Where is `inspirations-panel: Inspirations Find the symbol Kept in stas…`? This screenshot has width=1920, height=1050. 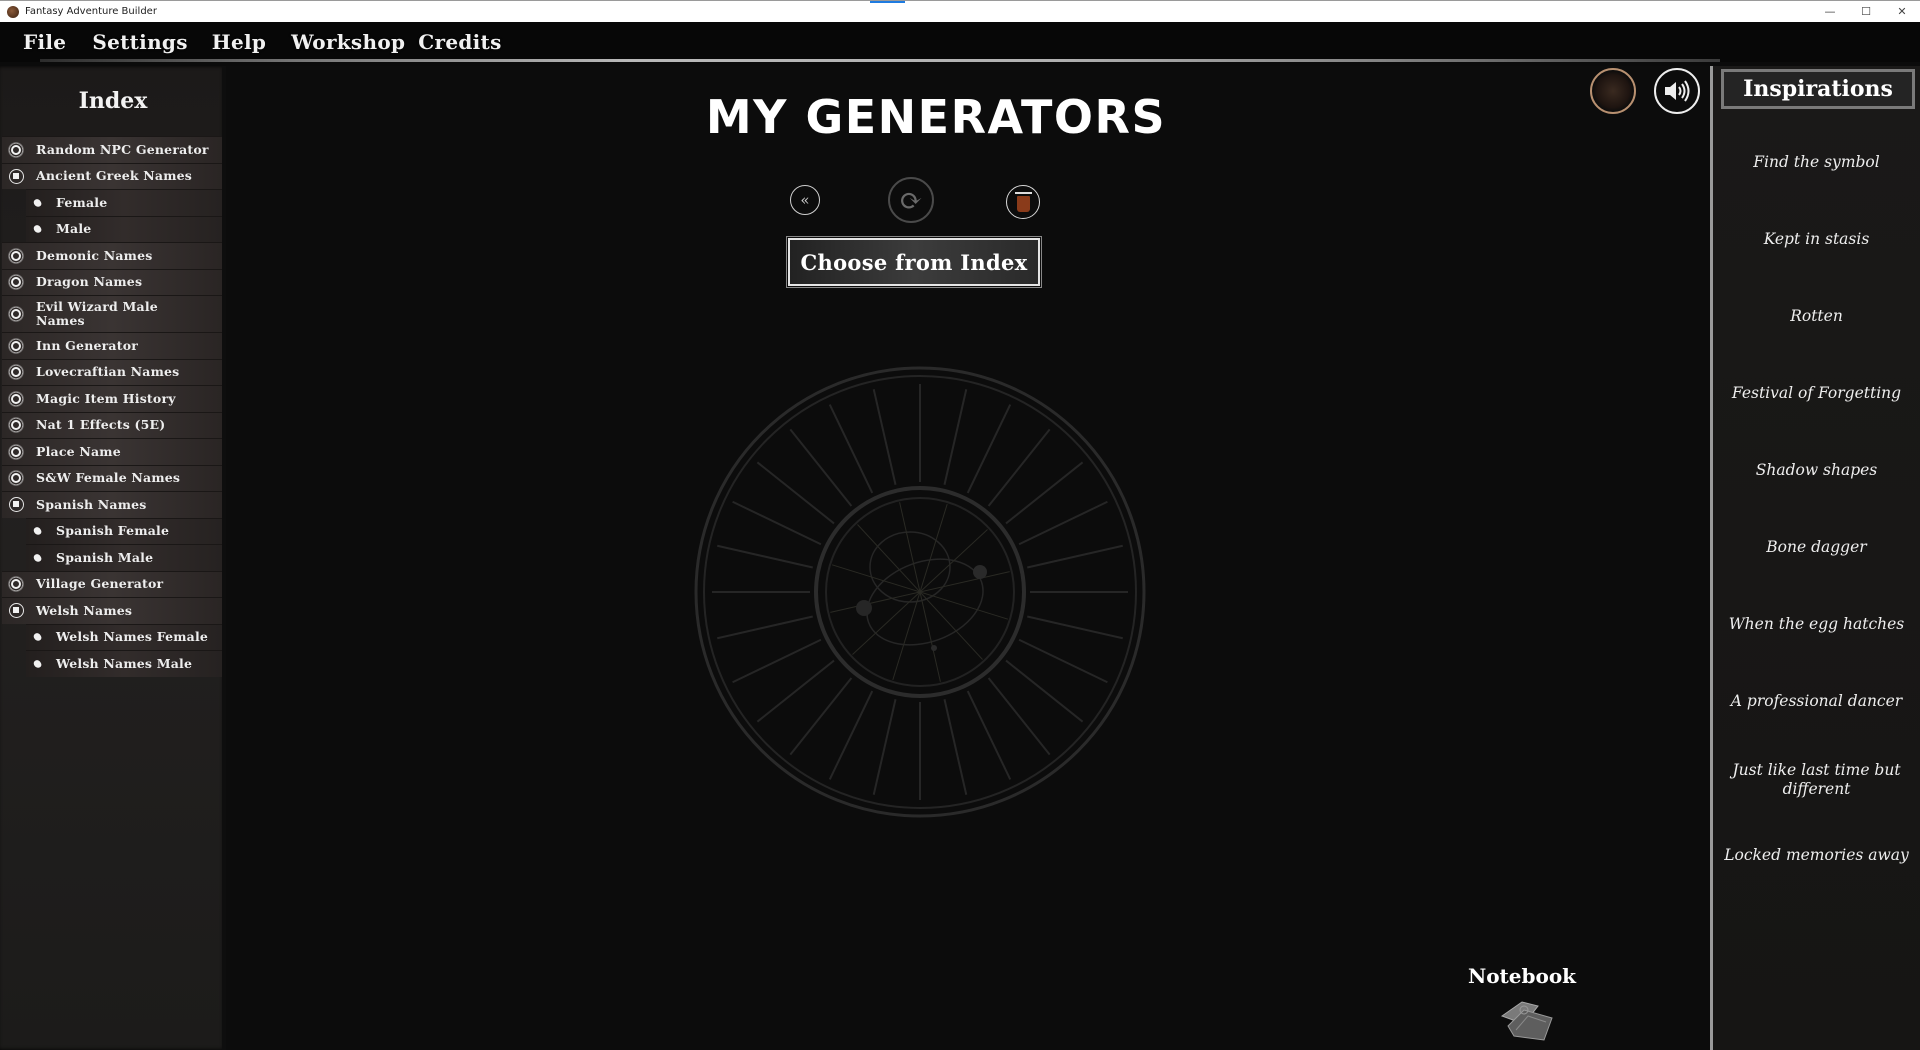 inspirations-panel: Inspirations Find the symbol Kept in stas… is located at coordinates (1815, 558).